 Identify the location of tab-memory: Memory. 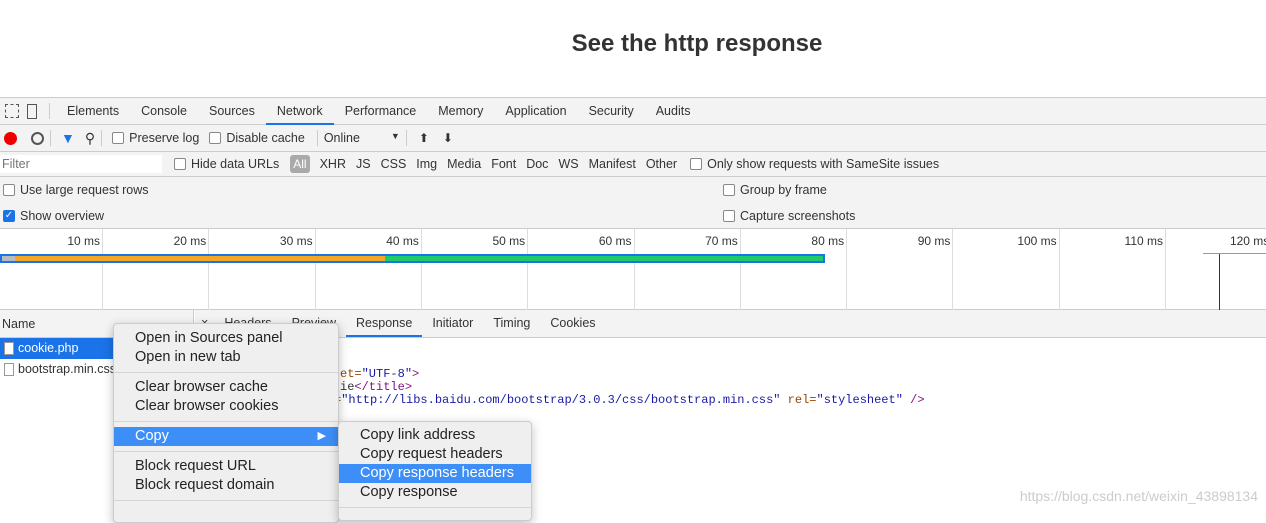
(460, 111).